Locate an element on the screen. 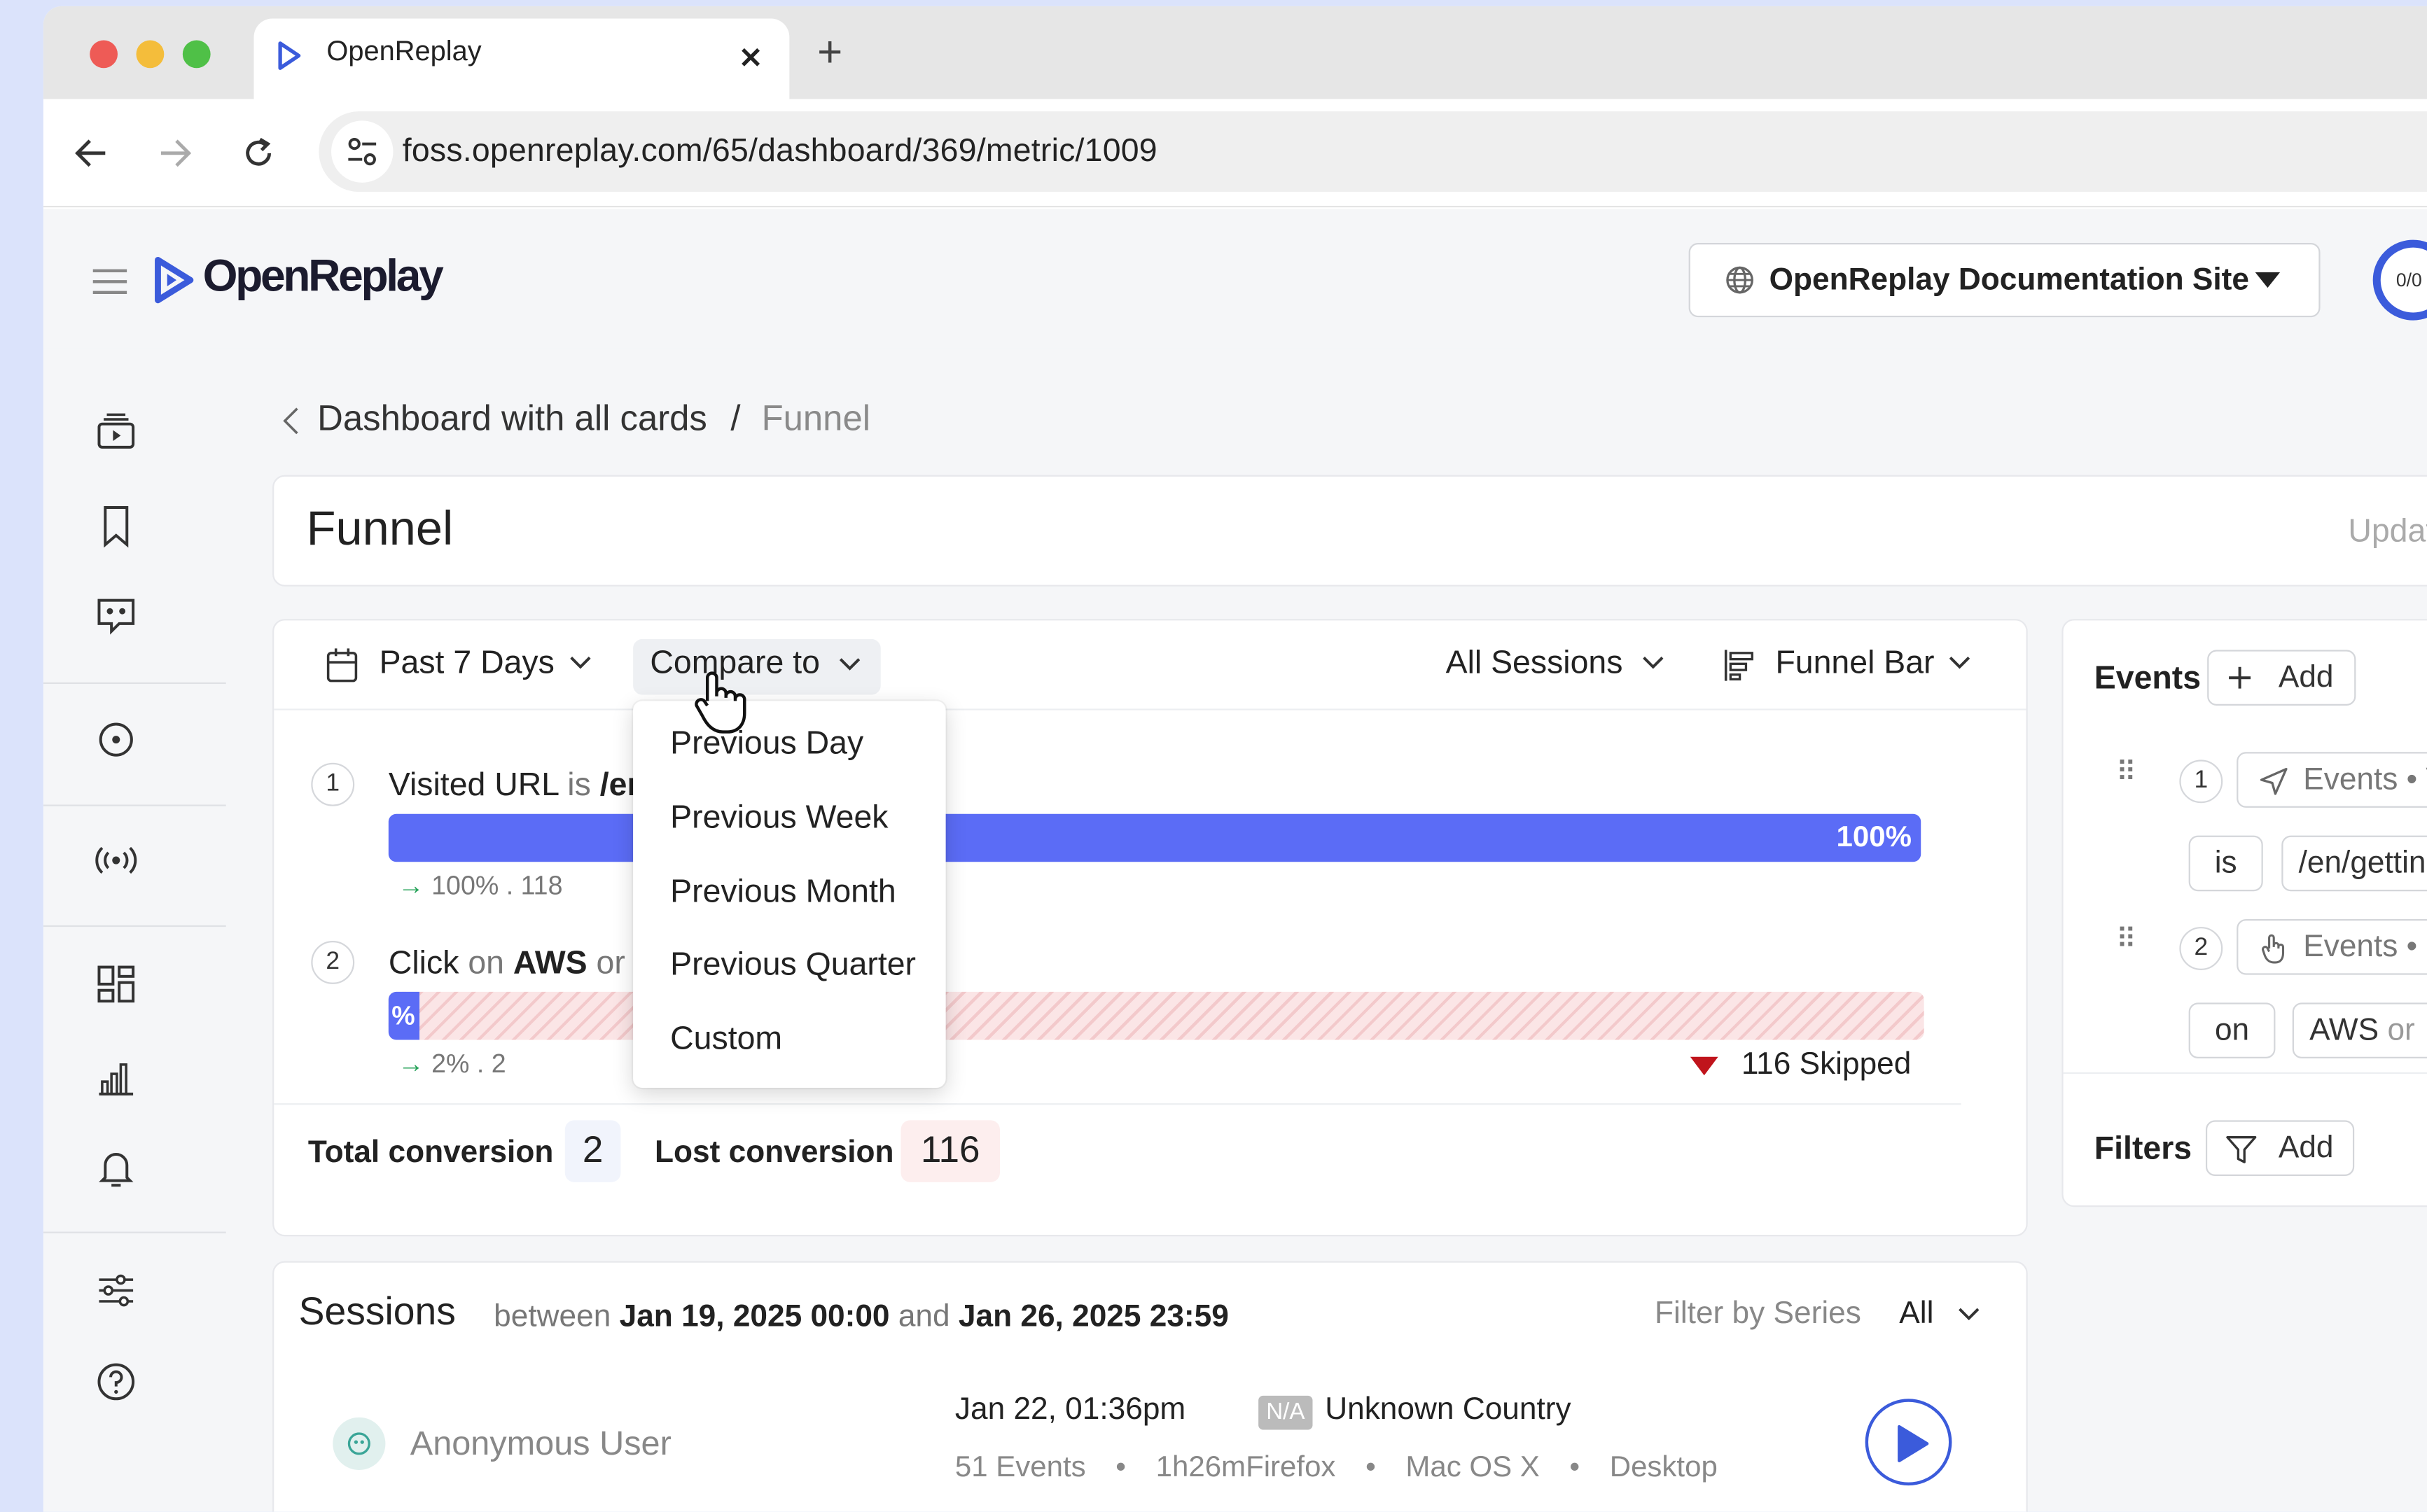 Image resolution: width=2427 pixels, height=1512 pixels. menu-item-previous-quarter: Previous Quarter is located at coordinates (793, 965).